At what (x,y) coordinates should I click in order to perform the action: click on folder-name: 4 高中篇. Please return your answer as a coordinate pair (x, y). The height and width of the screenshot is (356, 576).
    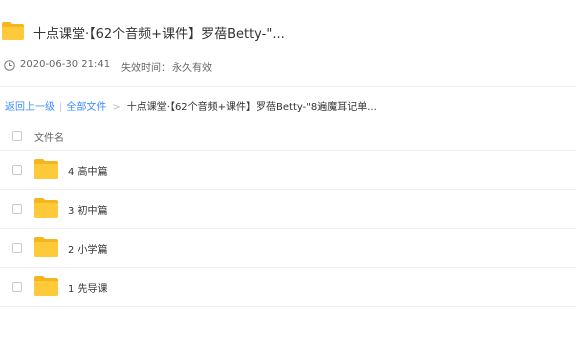
    Looking at the image, I should click on (88, 170).